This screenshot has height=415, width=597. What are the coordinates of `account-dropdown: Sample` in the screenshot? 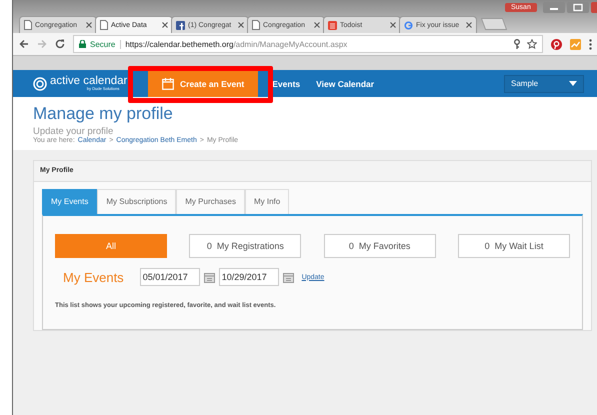 It's located at (544, 83).